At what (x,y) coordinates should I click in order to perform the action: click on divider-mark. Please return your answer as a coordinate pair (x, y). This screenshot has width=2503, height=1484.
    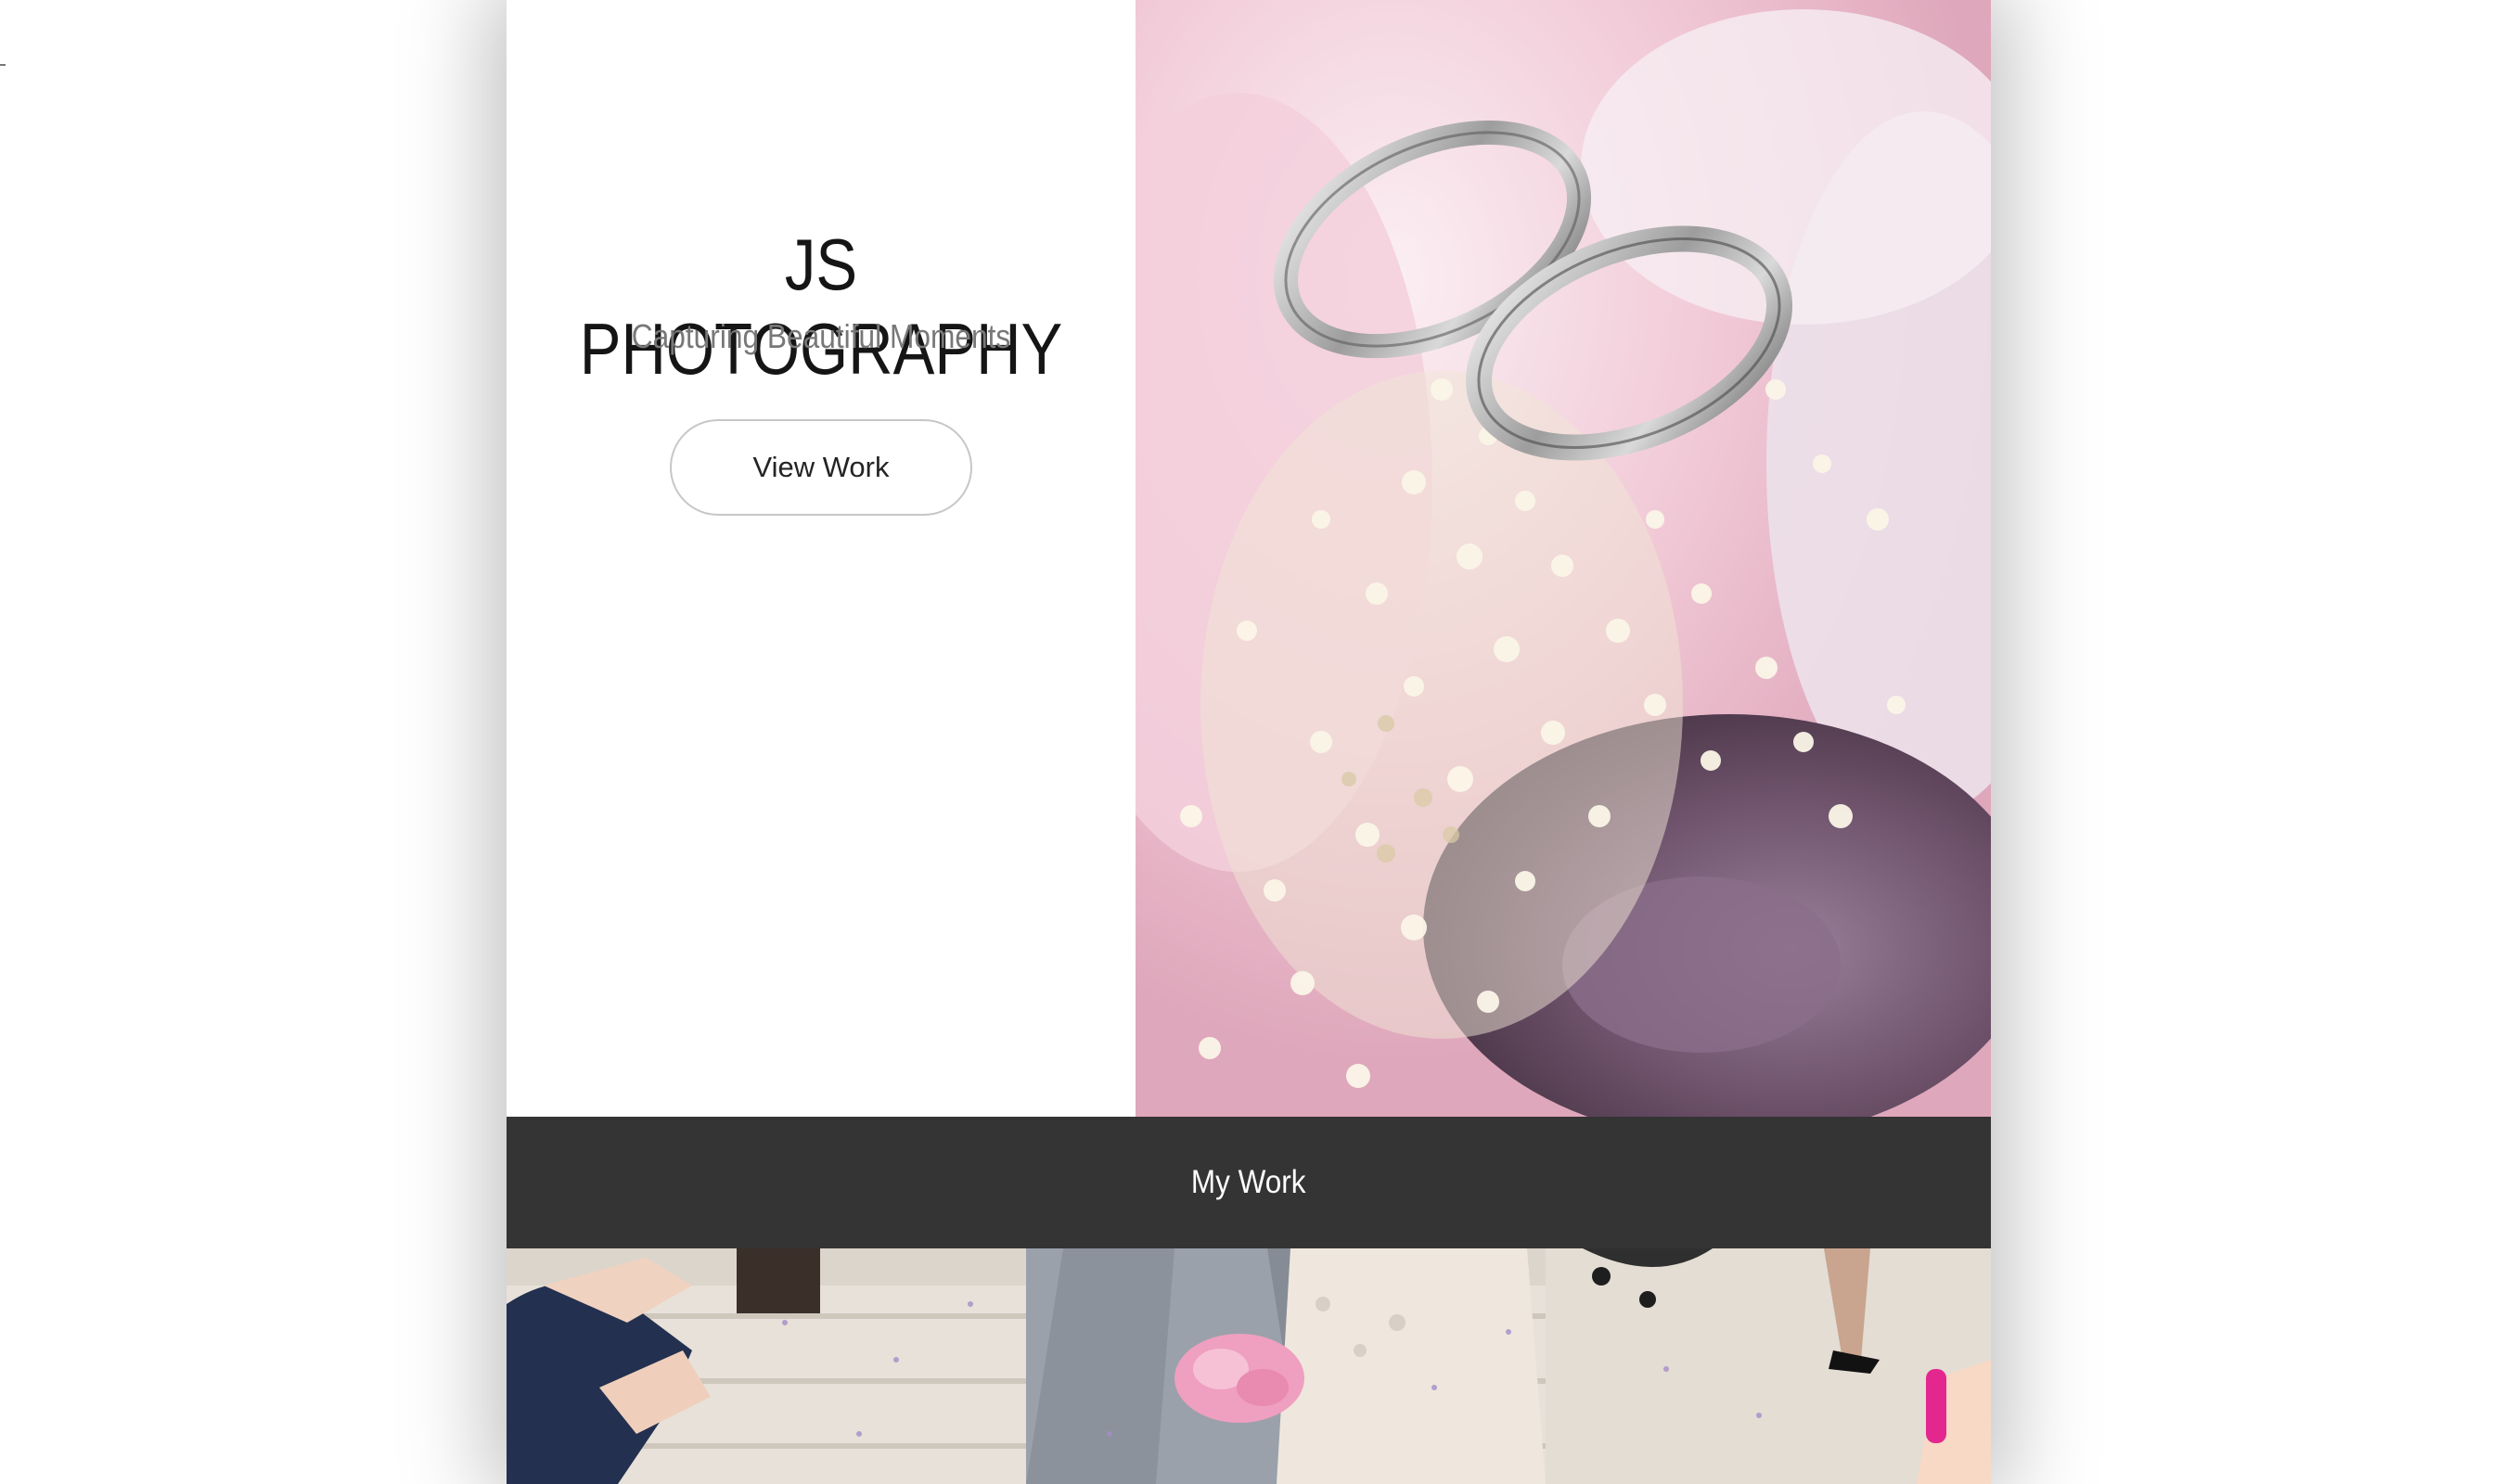
    Looking at the image, I should click on (3, 65).